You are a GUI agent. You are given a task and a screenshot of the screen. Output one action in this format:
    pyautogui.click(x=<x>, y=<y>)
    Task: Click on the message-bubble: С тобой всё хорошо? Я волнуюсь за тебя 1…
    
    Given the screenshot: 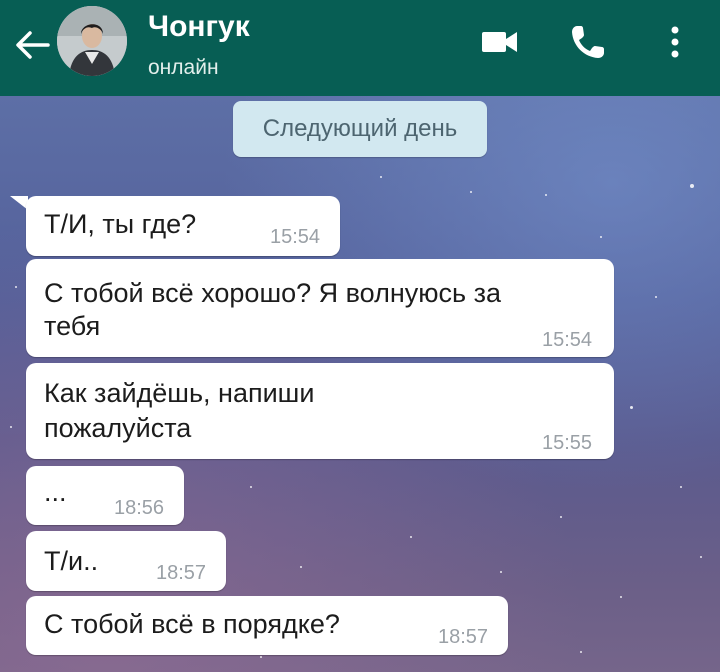 What is the action you would take?
    pyautogui.click(x=320, y=308)
    